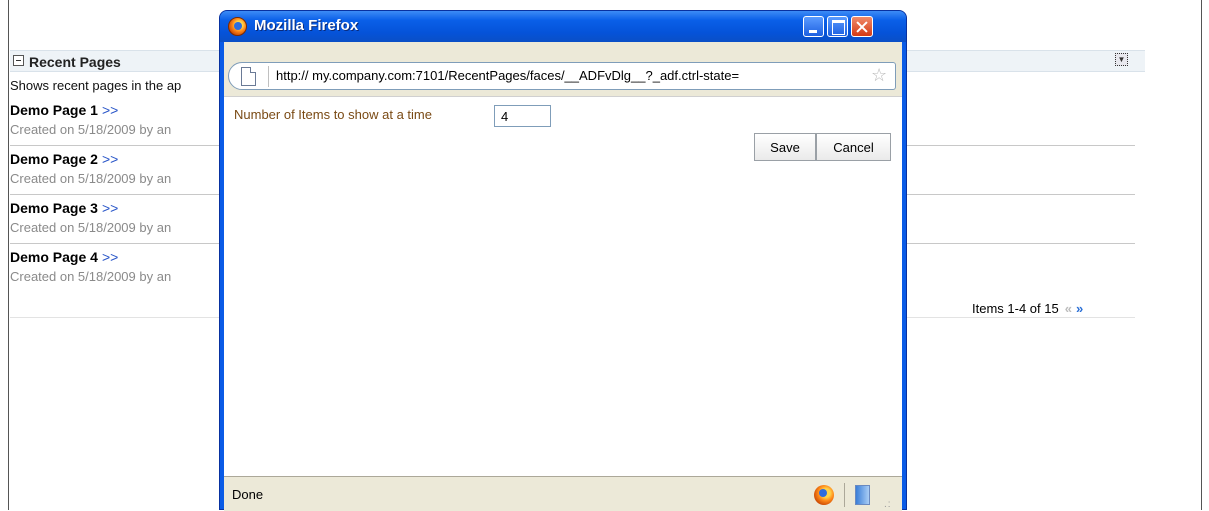 This screenshot has height=511, width=1209. I want to click on maximize-button, so click(837, 26).